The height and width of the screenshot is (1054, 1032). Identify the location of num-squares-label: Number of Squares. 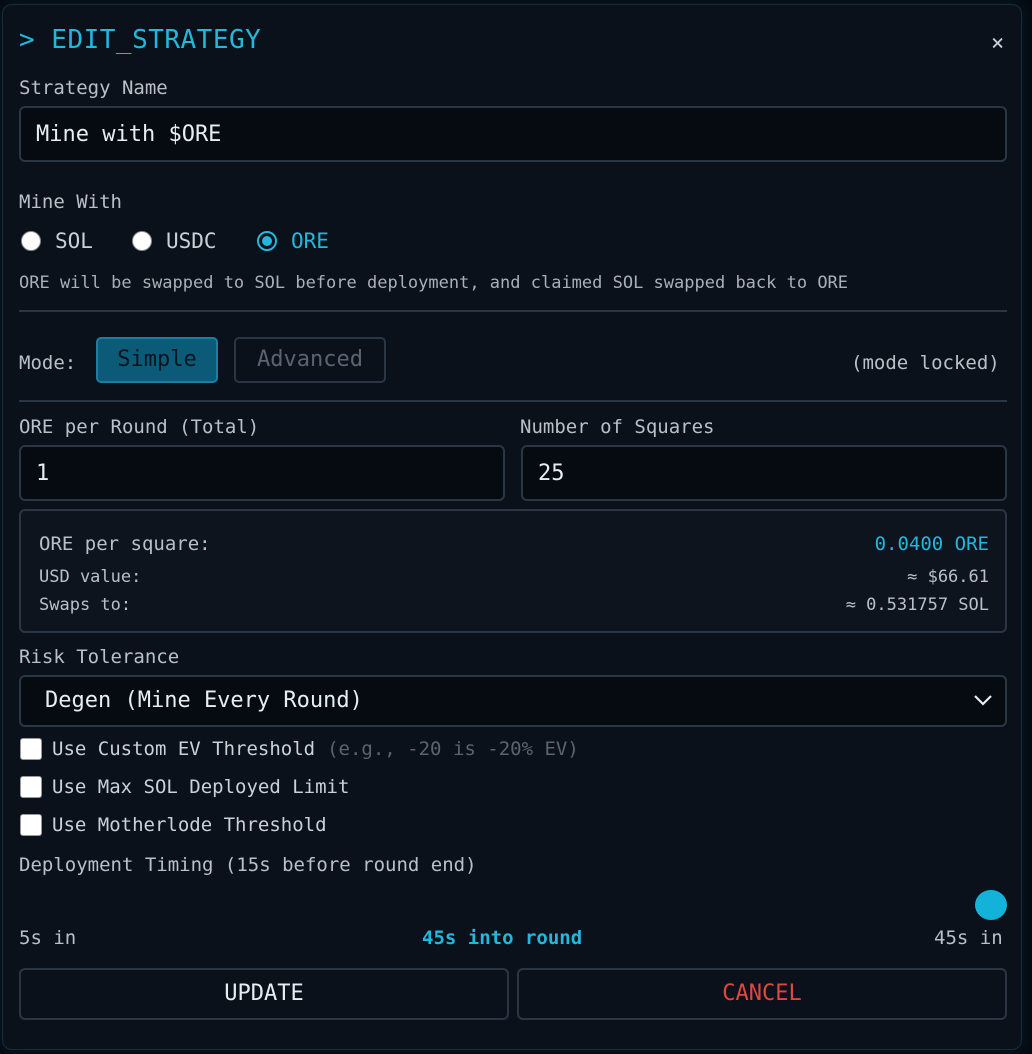
(617, 427).